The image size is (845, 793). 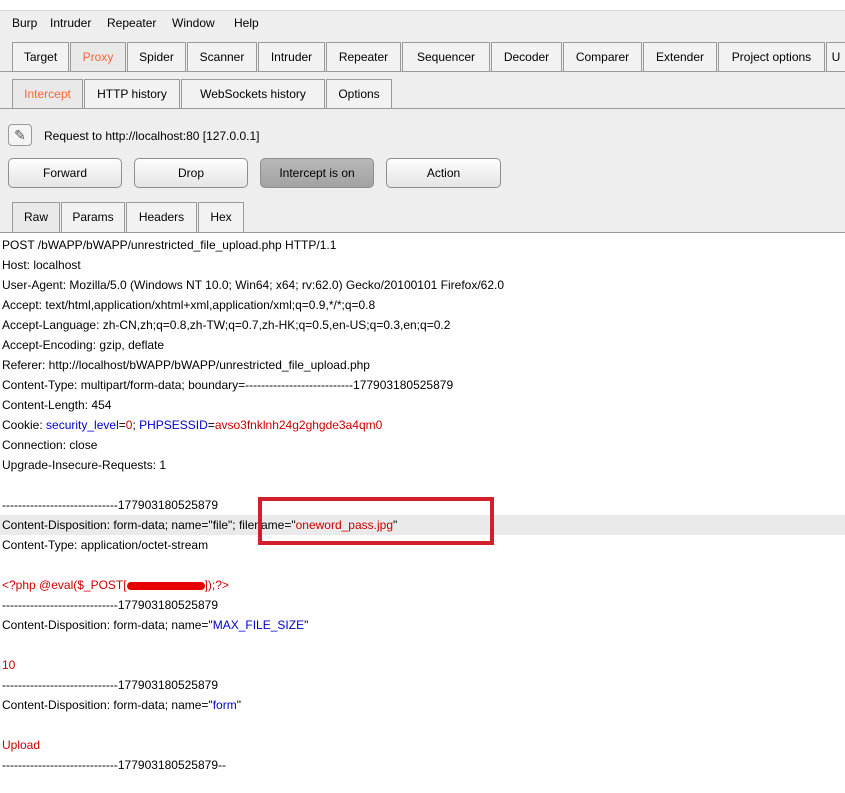 What do you see at coordinates (443, 173) in the screenshot?
I see `action-button: Action` at bounding box center [443, 173].